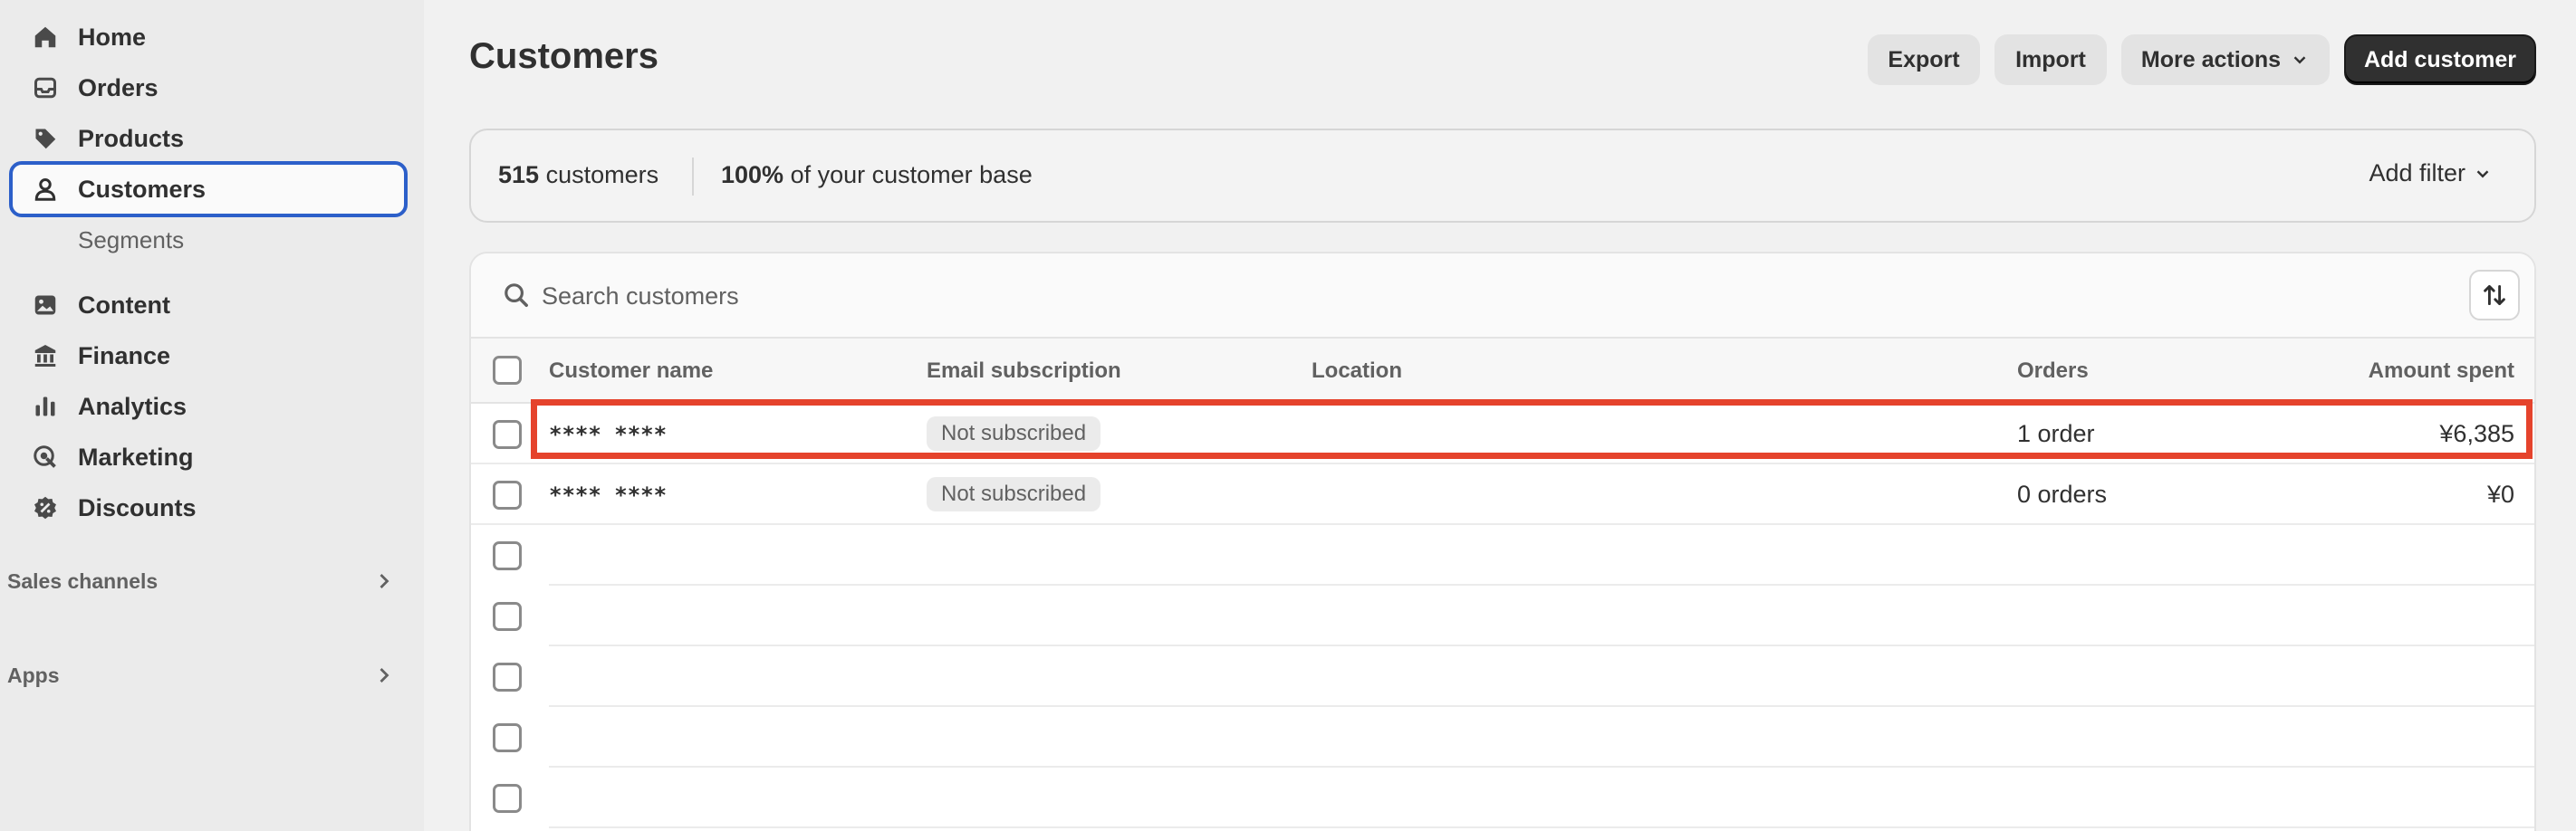 This screenshot has width=2576, height=831. Describe the element at coordinates (1024, 371) in the screenshot. I see `column-header-email: Email subscription` at that location.